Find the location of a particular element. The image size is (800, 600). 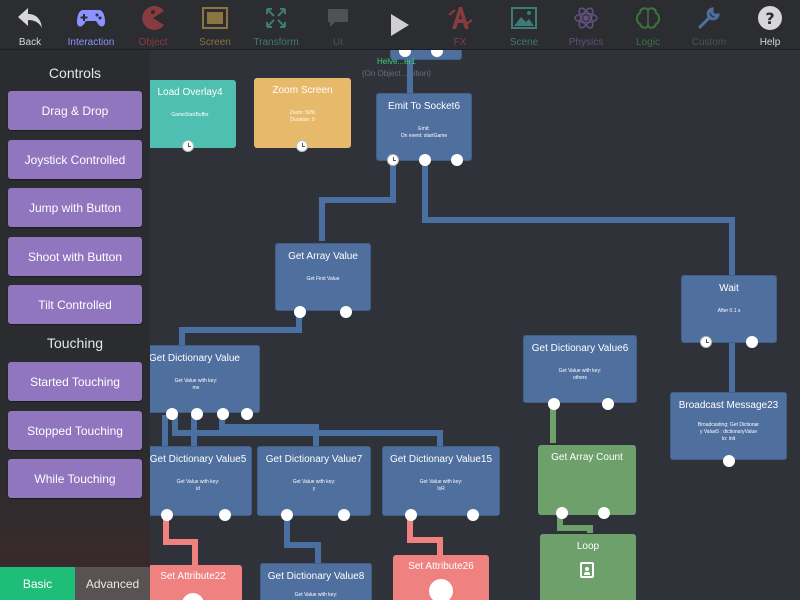

section-title-controls: Controls is located at coordinates (75, 73).